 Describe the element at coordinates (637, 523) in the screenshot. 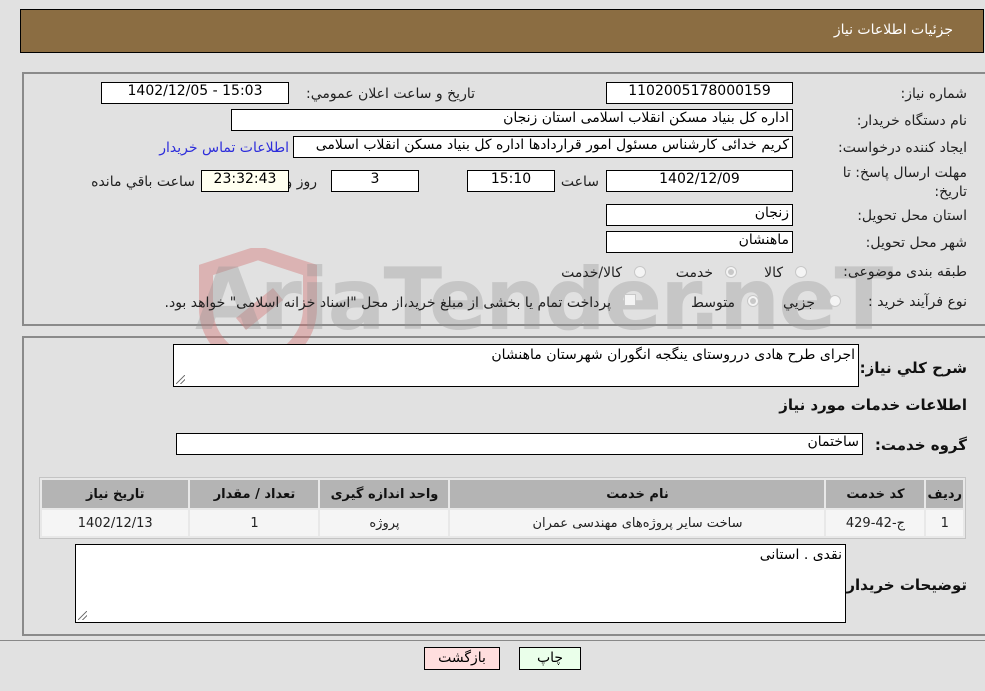

I see `cell-service-name: ساخت سایر پروژه‌های مهندسی عمران` at that location.